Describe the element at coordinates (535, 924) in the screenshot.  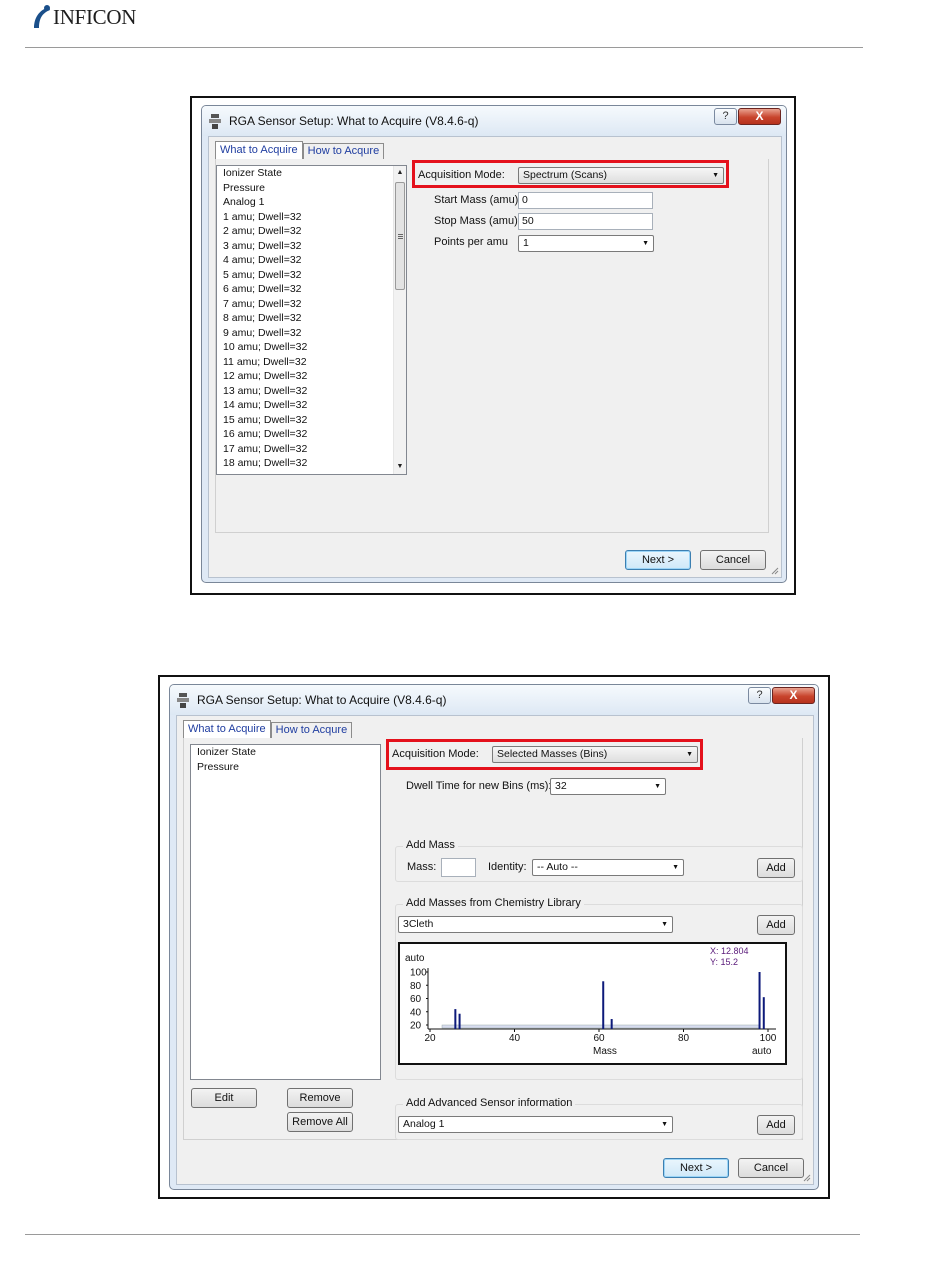
I see `chemistry-library-select: 3Cleth ▼` at that location.